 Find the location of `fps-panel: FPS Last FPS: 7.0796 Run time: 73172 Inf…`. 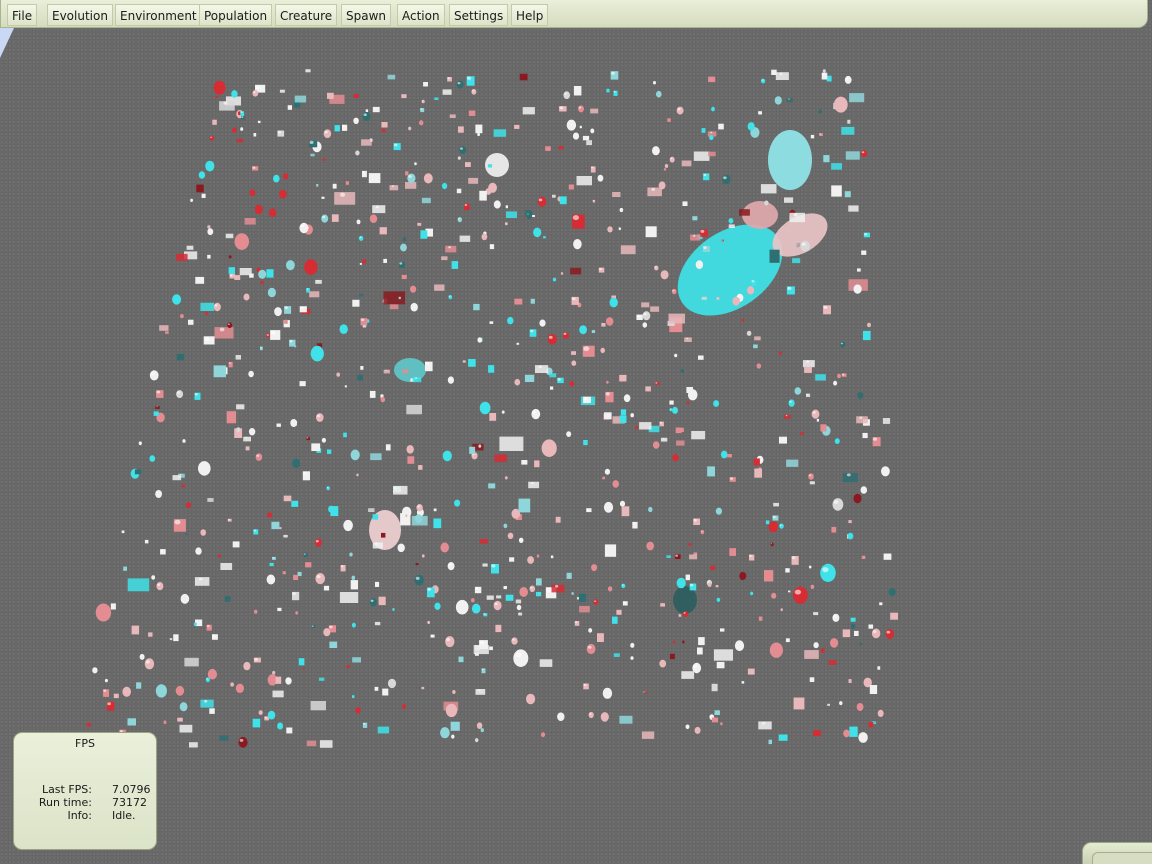

fps-panel: FPS Last FPS: 7.0796 Run time: 73172 Inf… is located at coordinates (85, 791).